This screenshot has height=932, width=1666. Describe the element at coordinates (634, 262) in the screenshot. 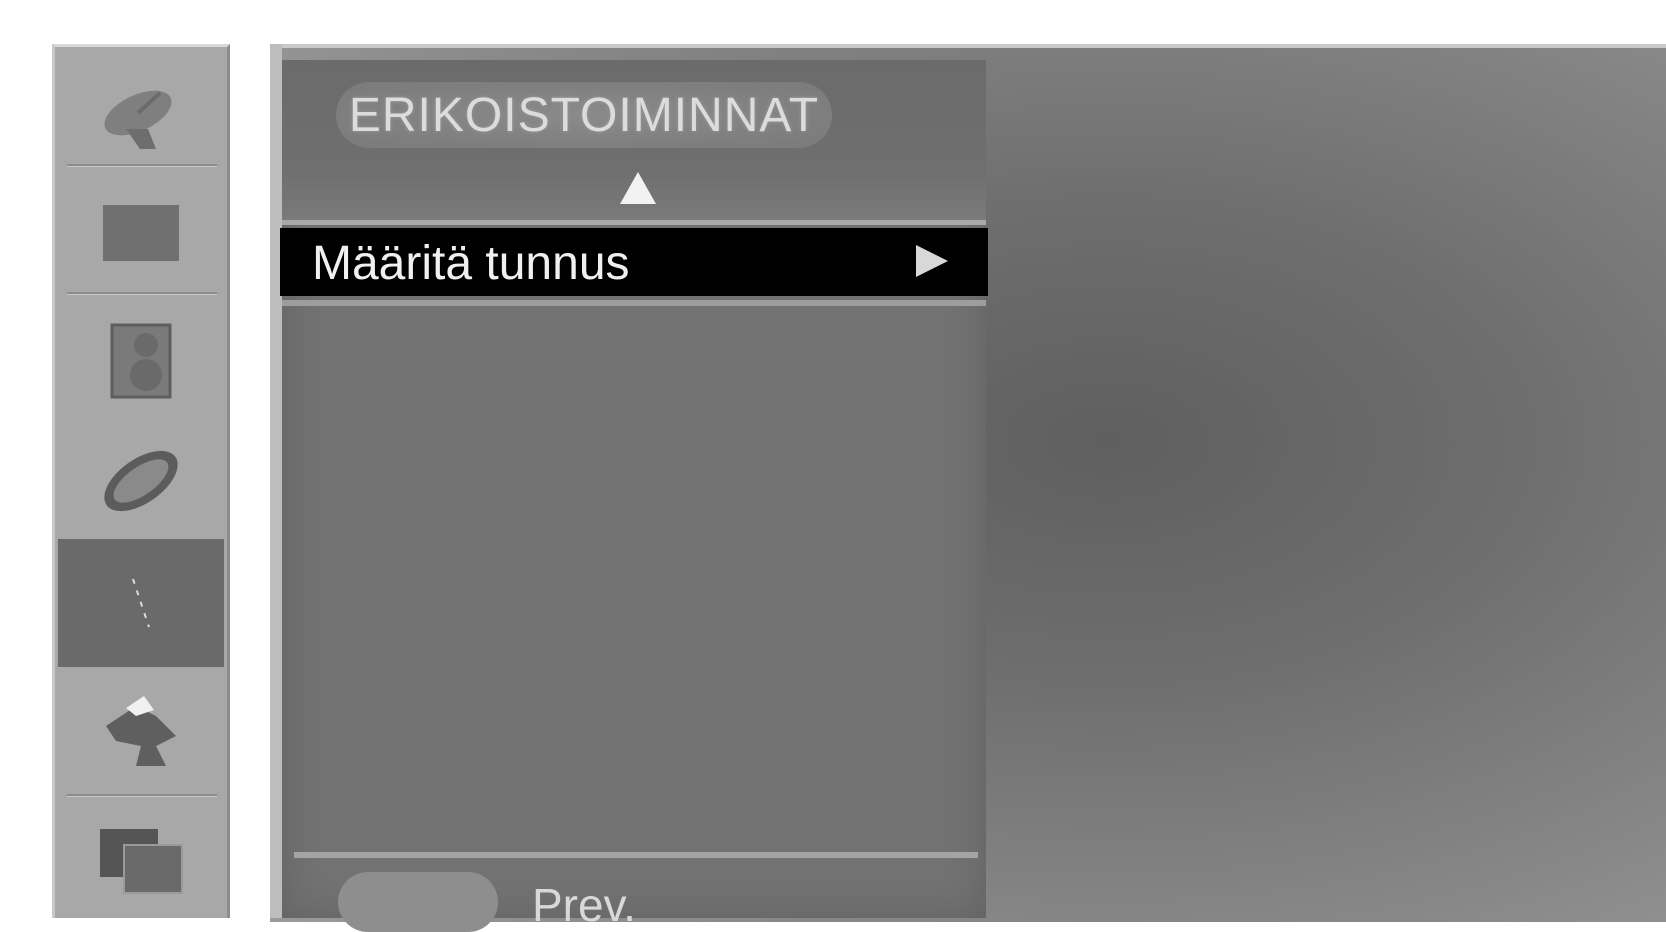

I see `menu-item-set-id: Määritä tunnus` at that location.